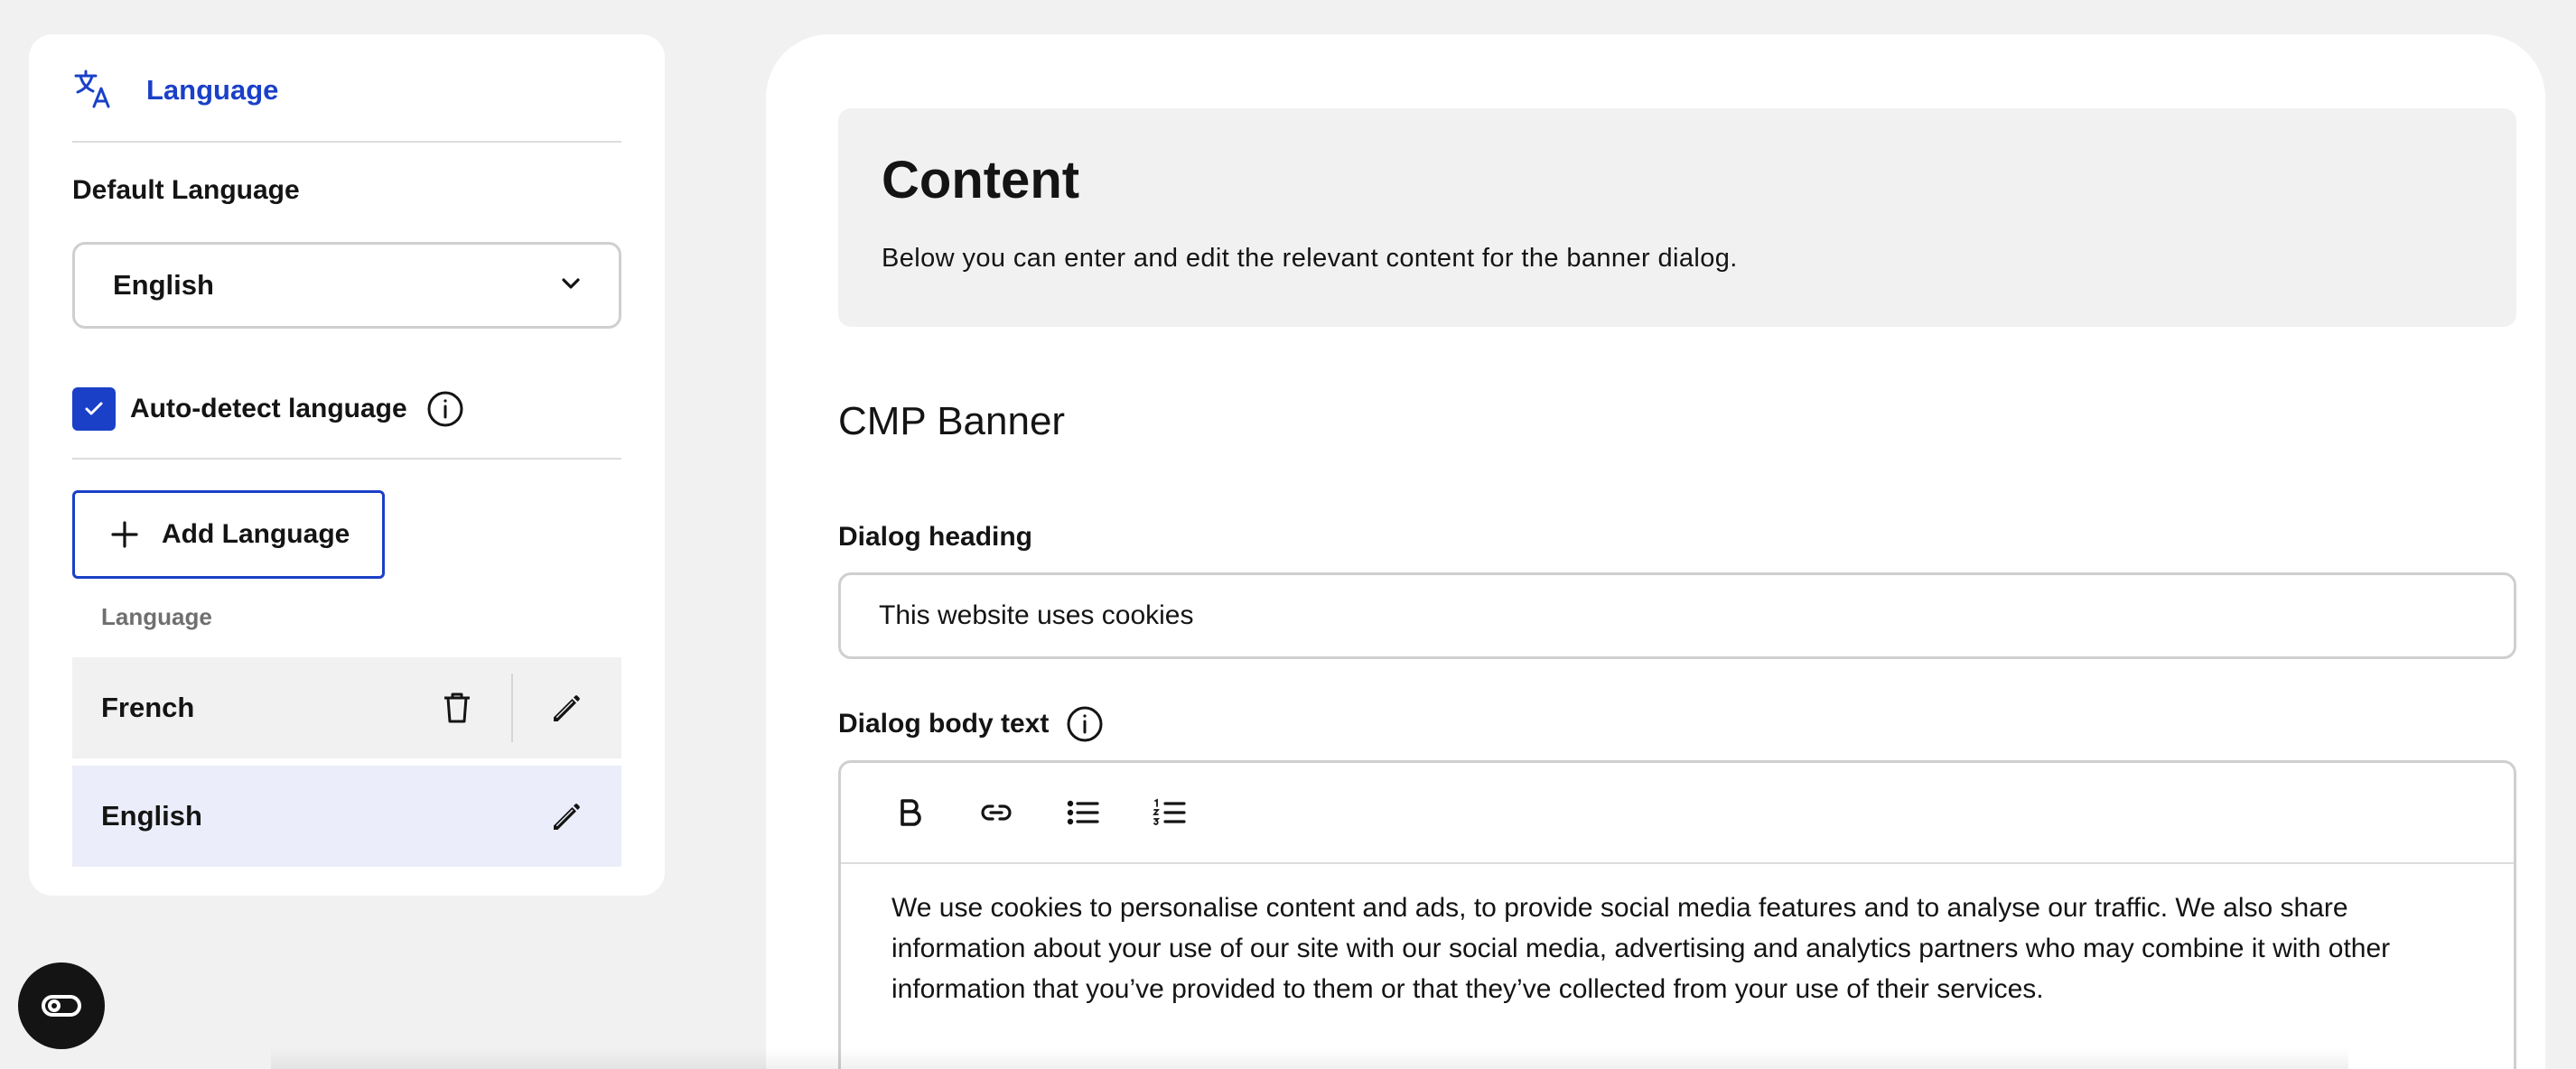 Image resolution: width=2576 pixels, height=1069 pixels. I want to click on chevron-down-icon, so click(570, 286).